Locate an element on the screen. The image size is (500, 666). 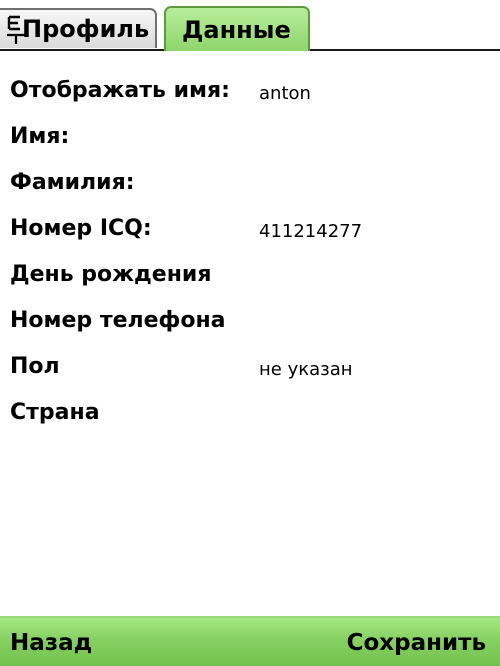
field-country: Страна is located at coordinates (250, 415).